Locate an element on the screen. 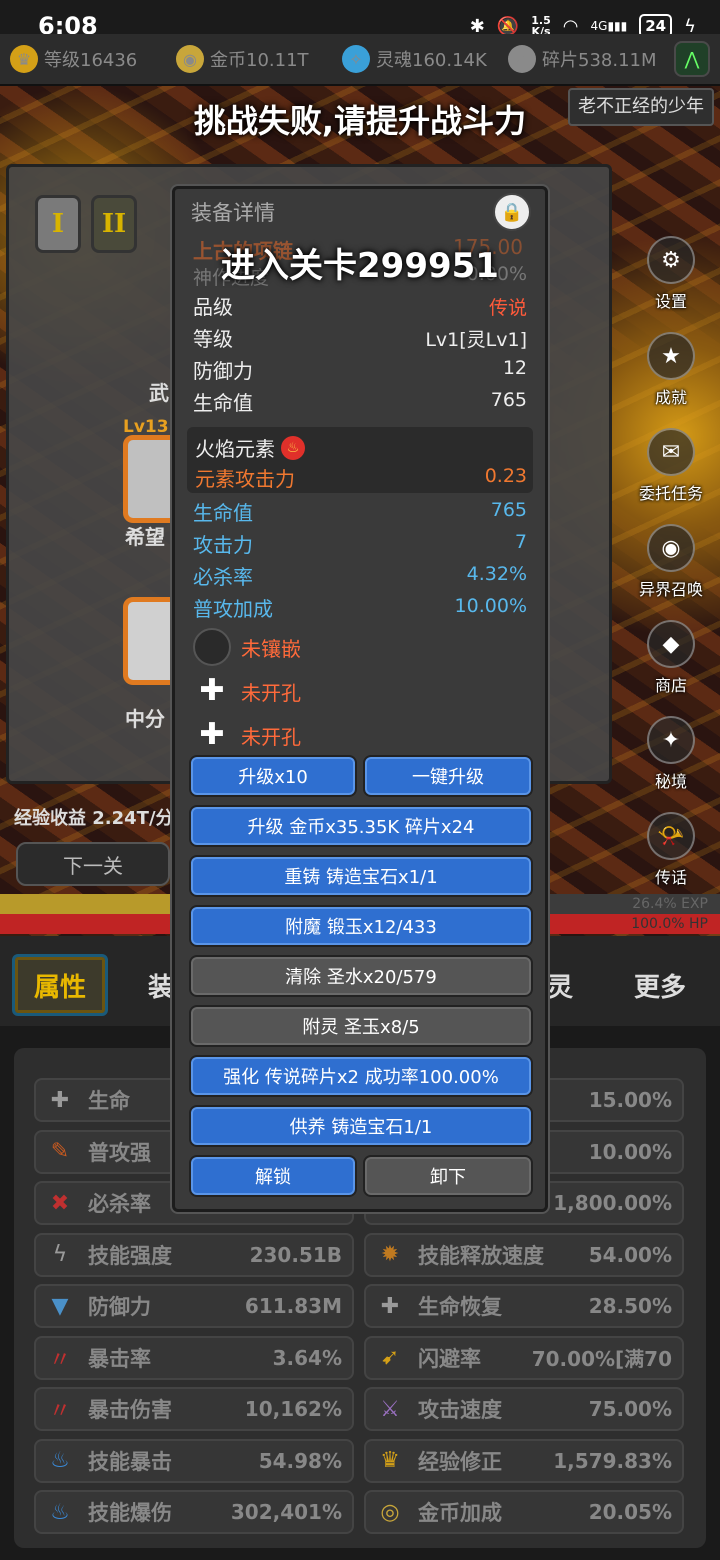 The width and height of the screenshot is (720, 1560). nurture-button: 供养 铸造宝石1/1 is located at coordinates (361, 1126).